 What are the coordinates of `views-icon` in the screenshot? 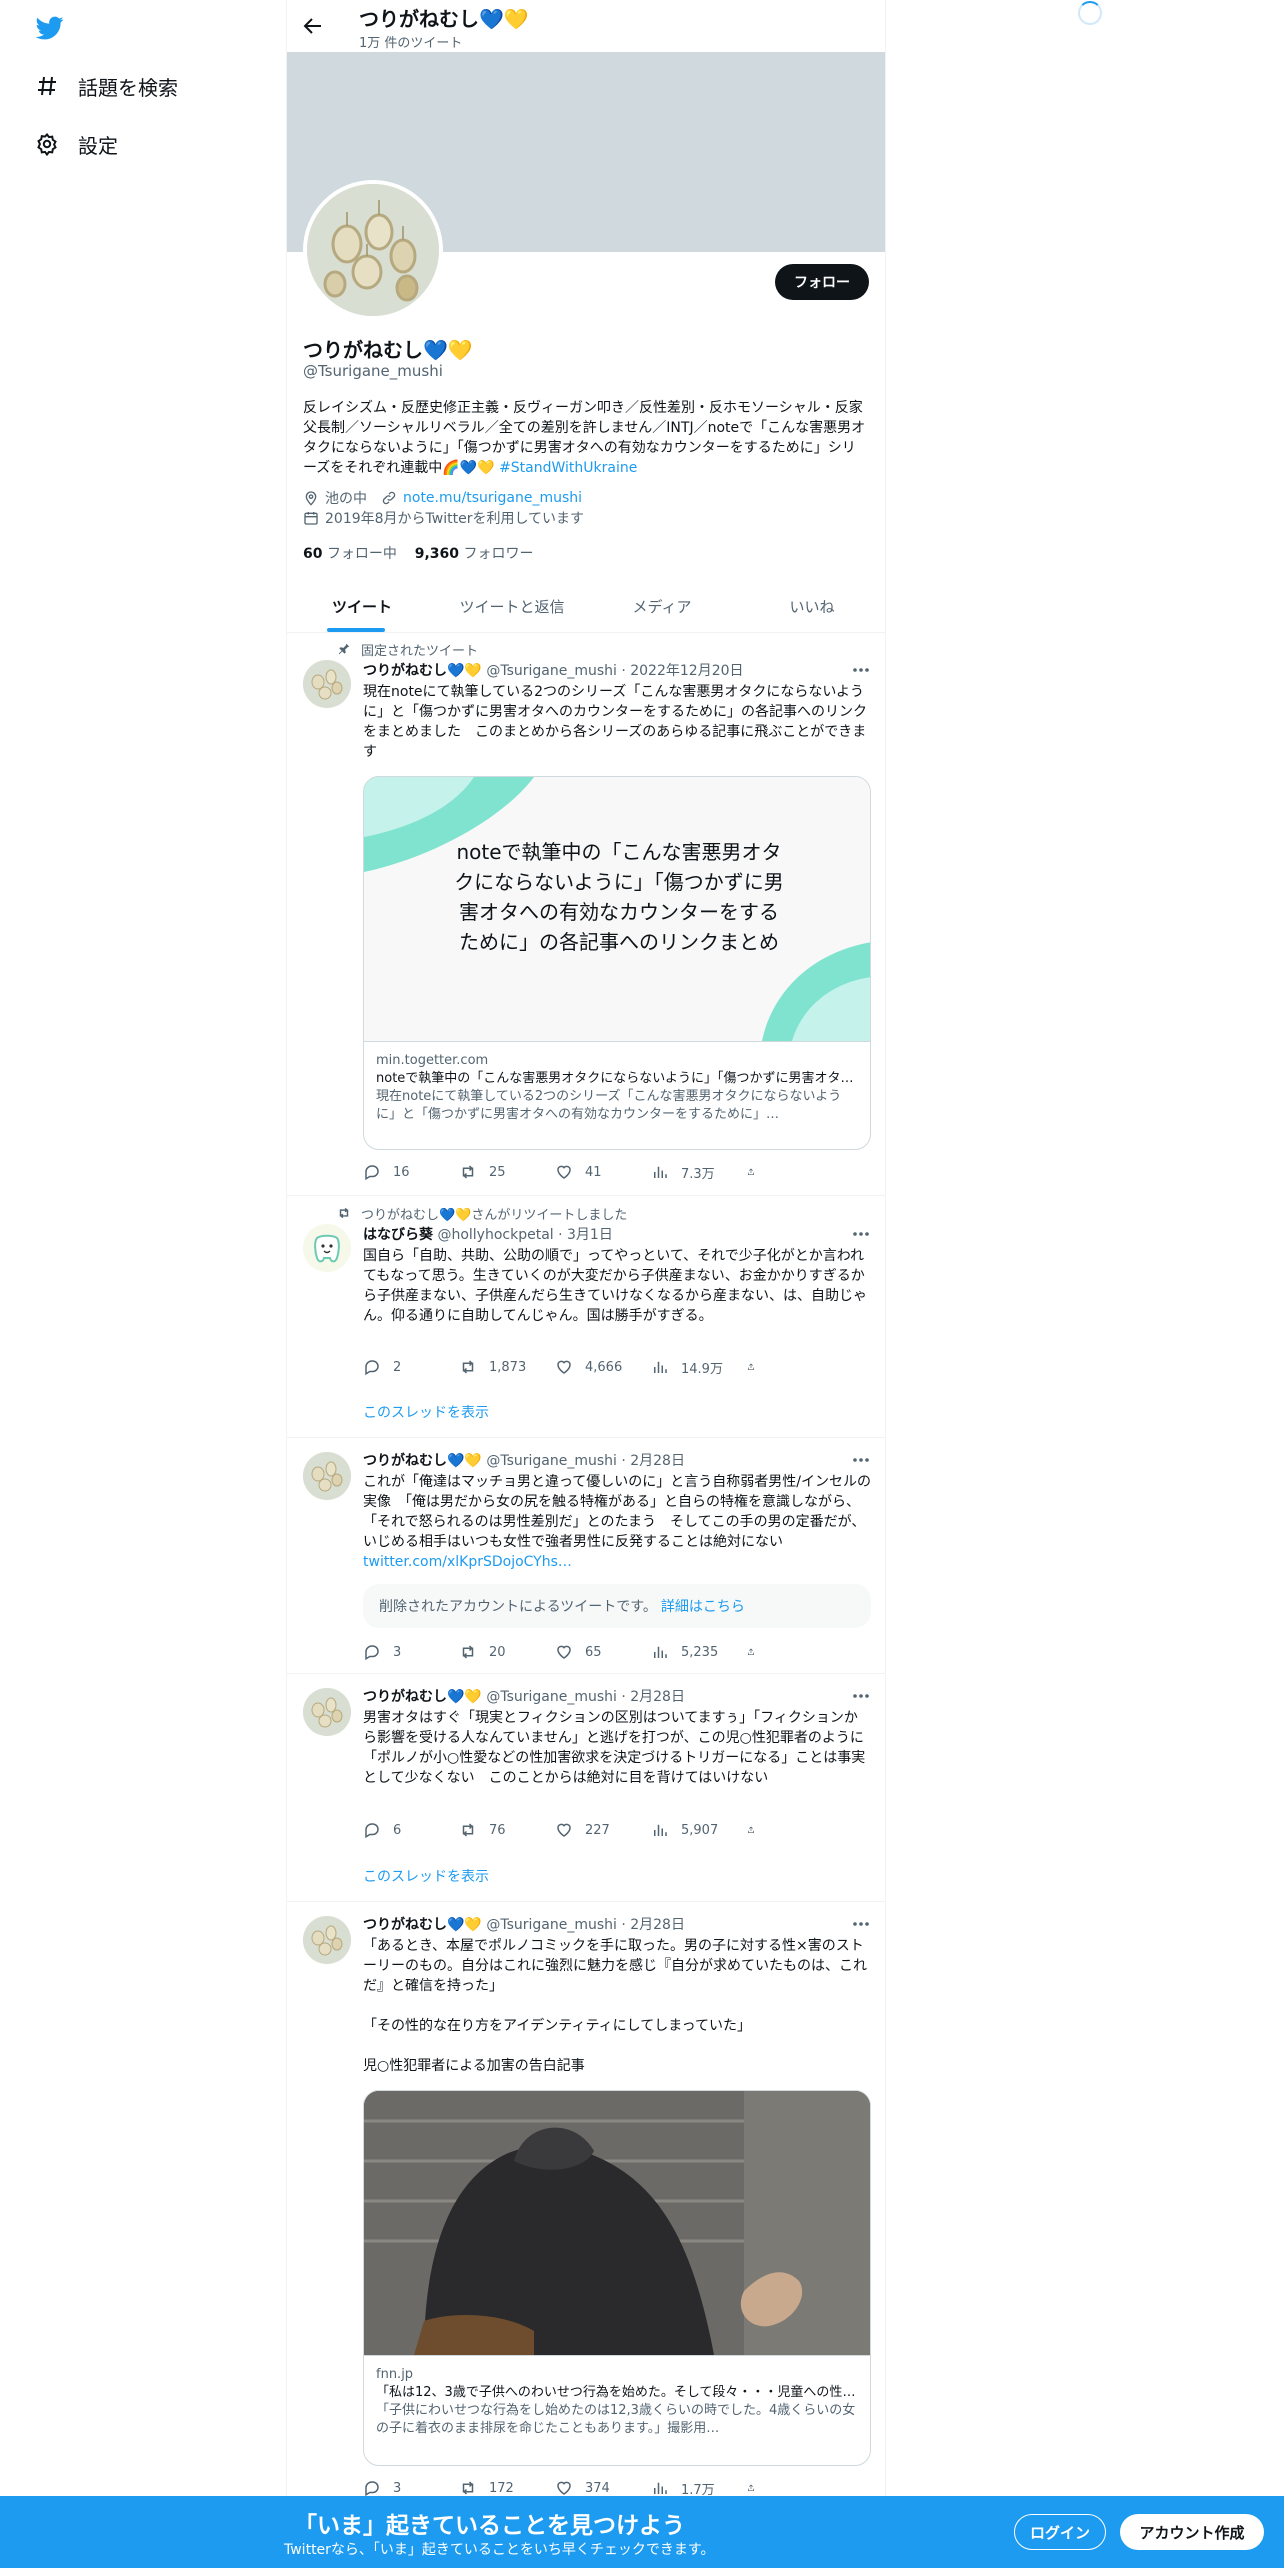 It's located at (660, 2488).